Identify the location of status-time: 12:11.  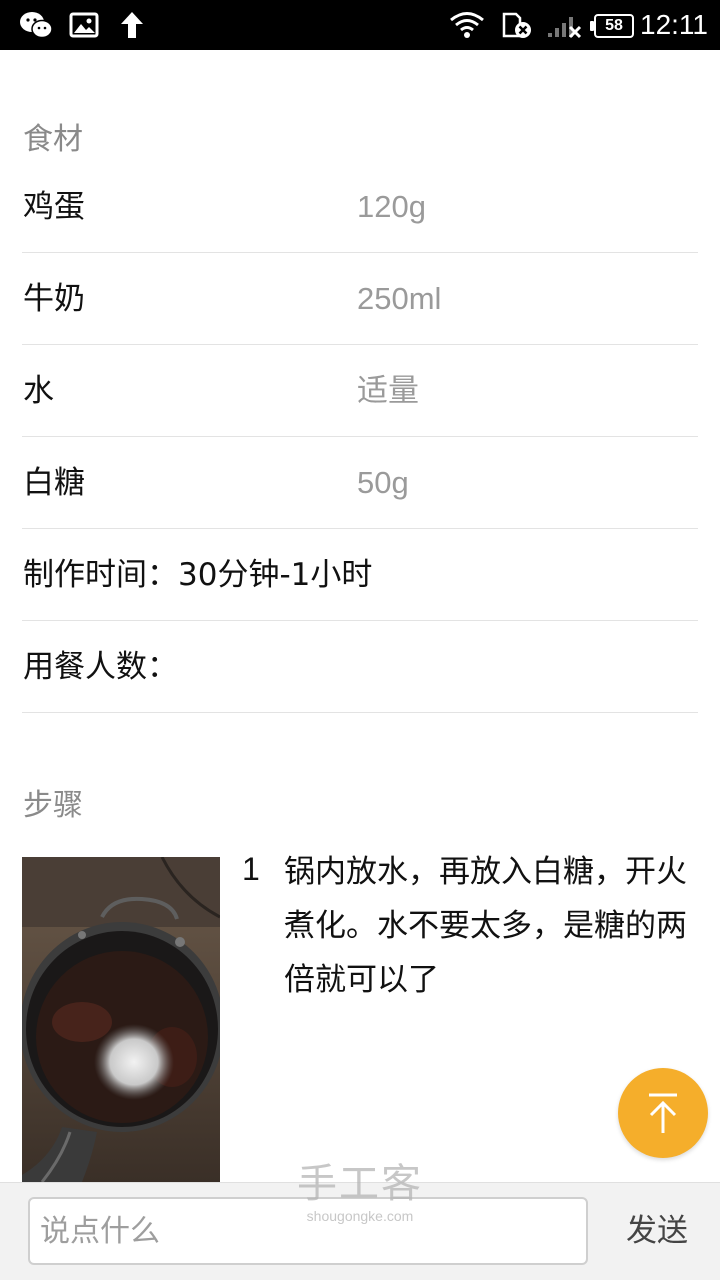
(674, 24).